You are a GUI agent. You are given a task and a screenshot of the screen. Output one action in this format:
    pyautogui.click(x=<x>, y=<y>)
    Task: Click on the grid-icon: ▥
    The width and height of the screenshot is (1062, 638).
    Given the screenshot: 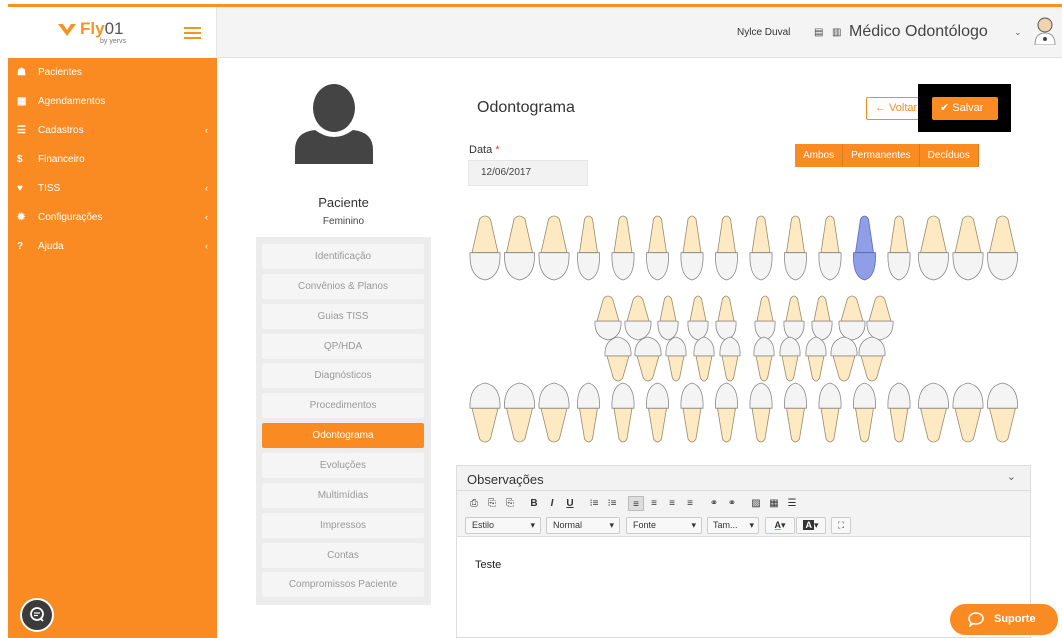 What is the action you would take?
    pyautogui.click(x=836, y=32)
    